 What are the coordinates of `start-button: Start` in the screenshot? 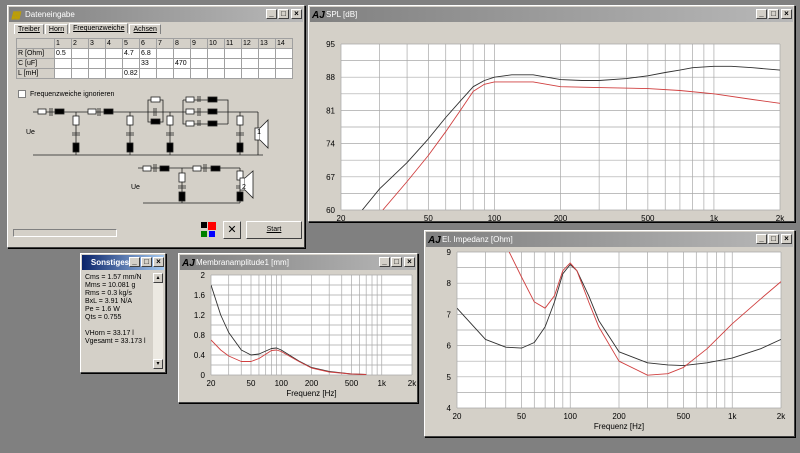 It's located at (274, 230).